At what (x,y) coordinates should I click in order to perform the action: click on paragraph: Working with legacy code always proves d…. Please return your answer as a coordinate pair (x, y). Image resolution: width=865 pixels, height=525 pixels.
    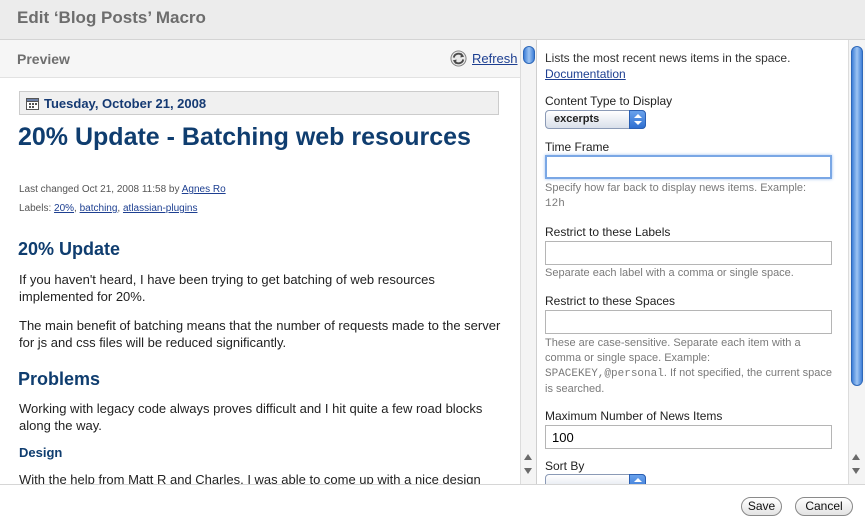
    Looking at the image, I should click on (251, 417).